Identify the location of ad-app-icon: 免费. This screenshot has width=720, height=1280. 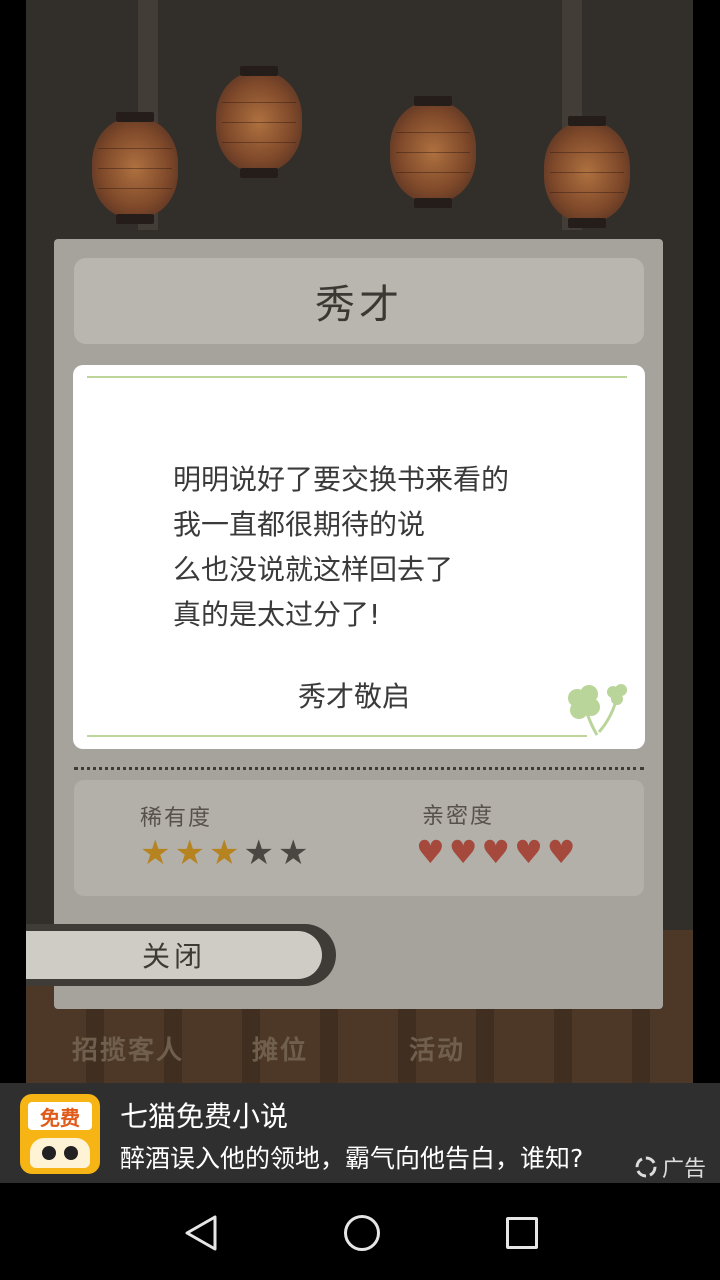
(60, 1134).